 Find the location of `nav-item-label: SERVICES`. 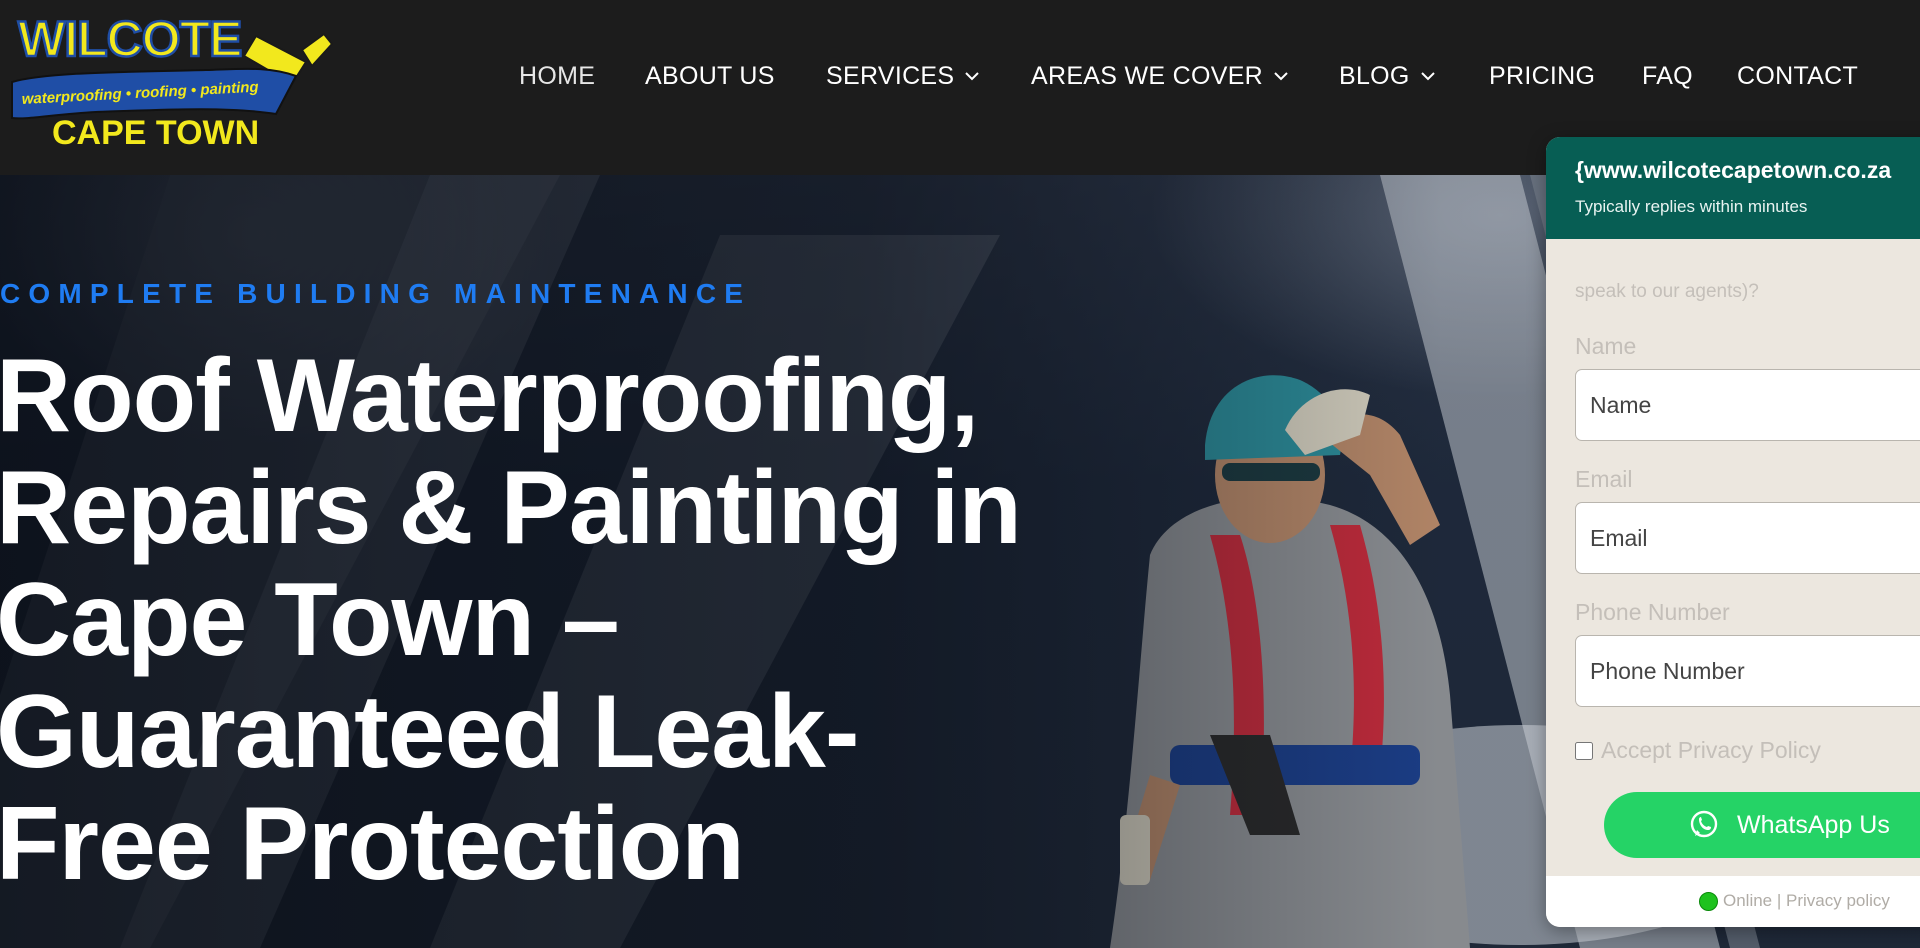

nav-item-label: SERVICES is located at coordinates (890, 75).